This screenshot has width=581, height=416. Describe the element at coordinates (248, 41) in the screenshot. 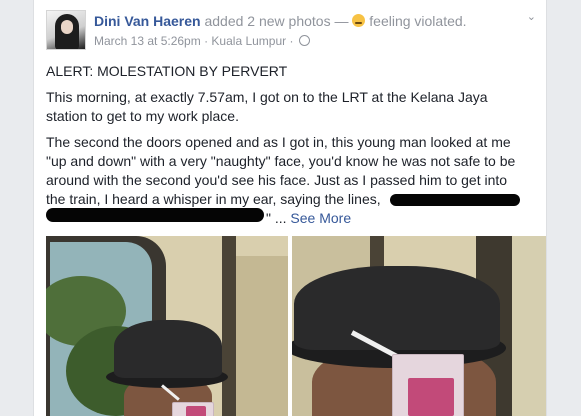

I see `location-link: Kuala Lumpur` at that location.